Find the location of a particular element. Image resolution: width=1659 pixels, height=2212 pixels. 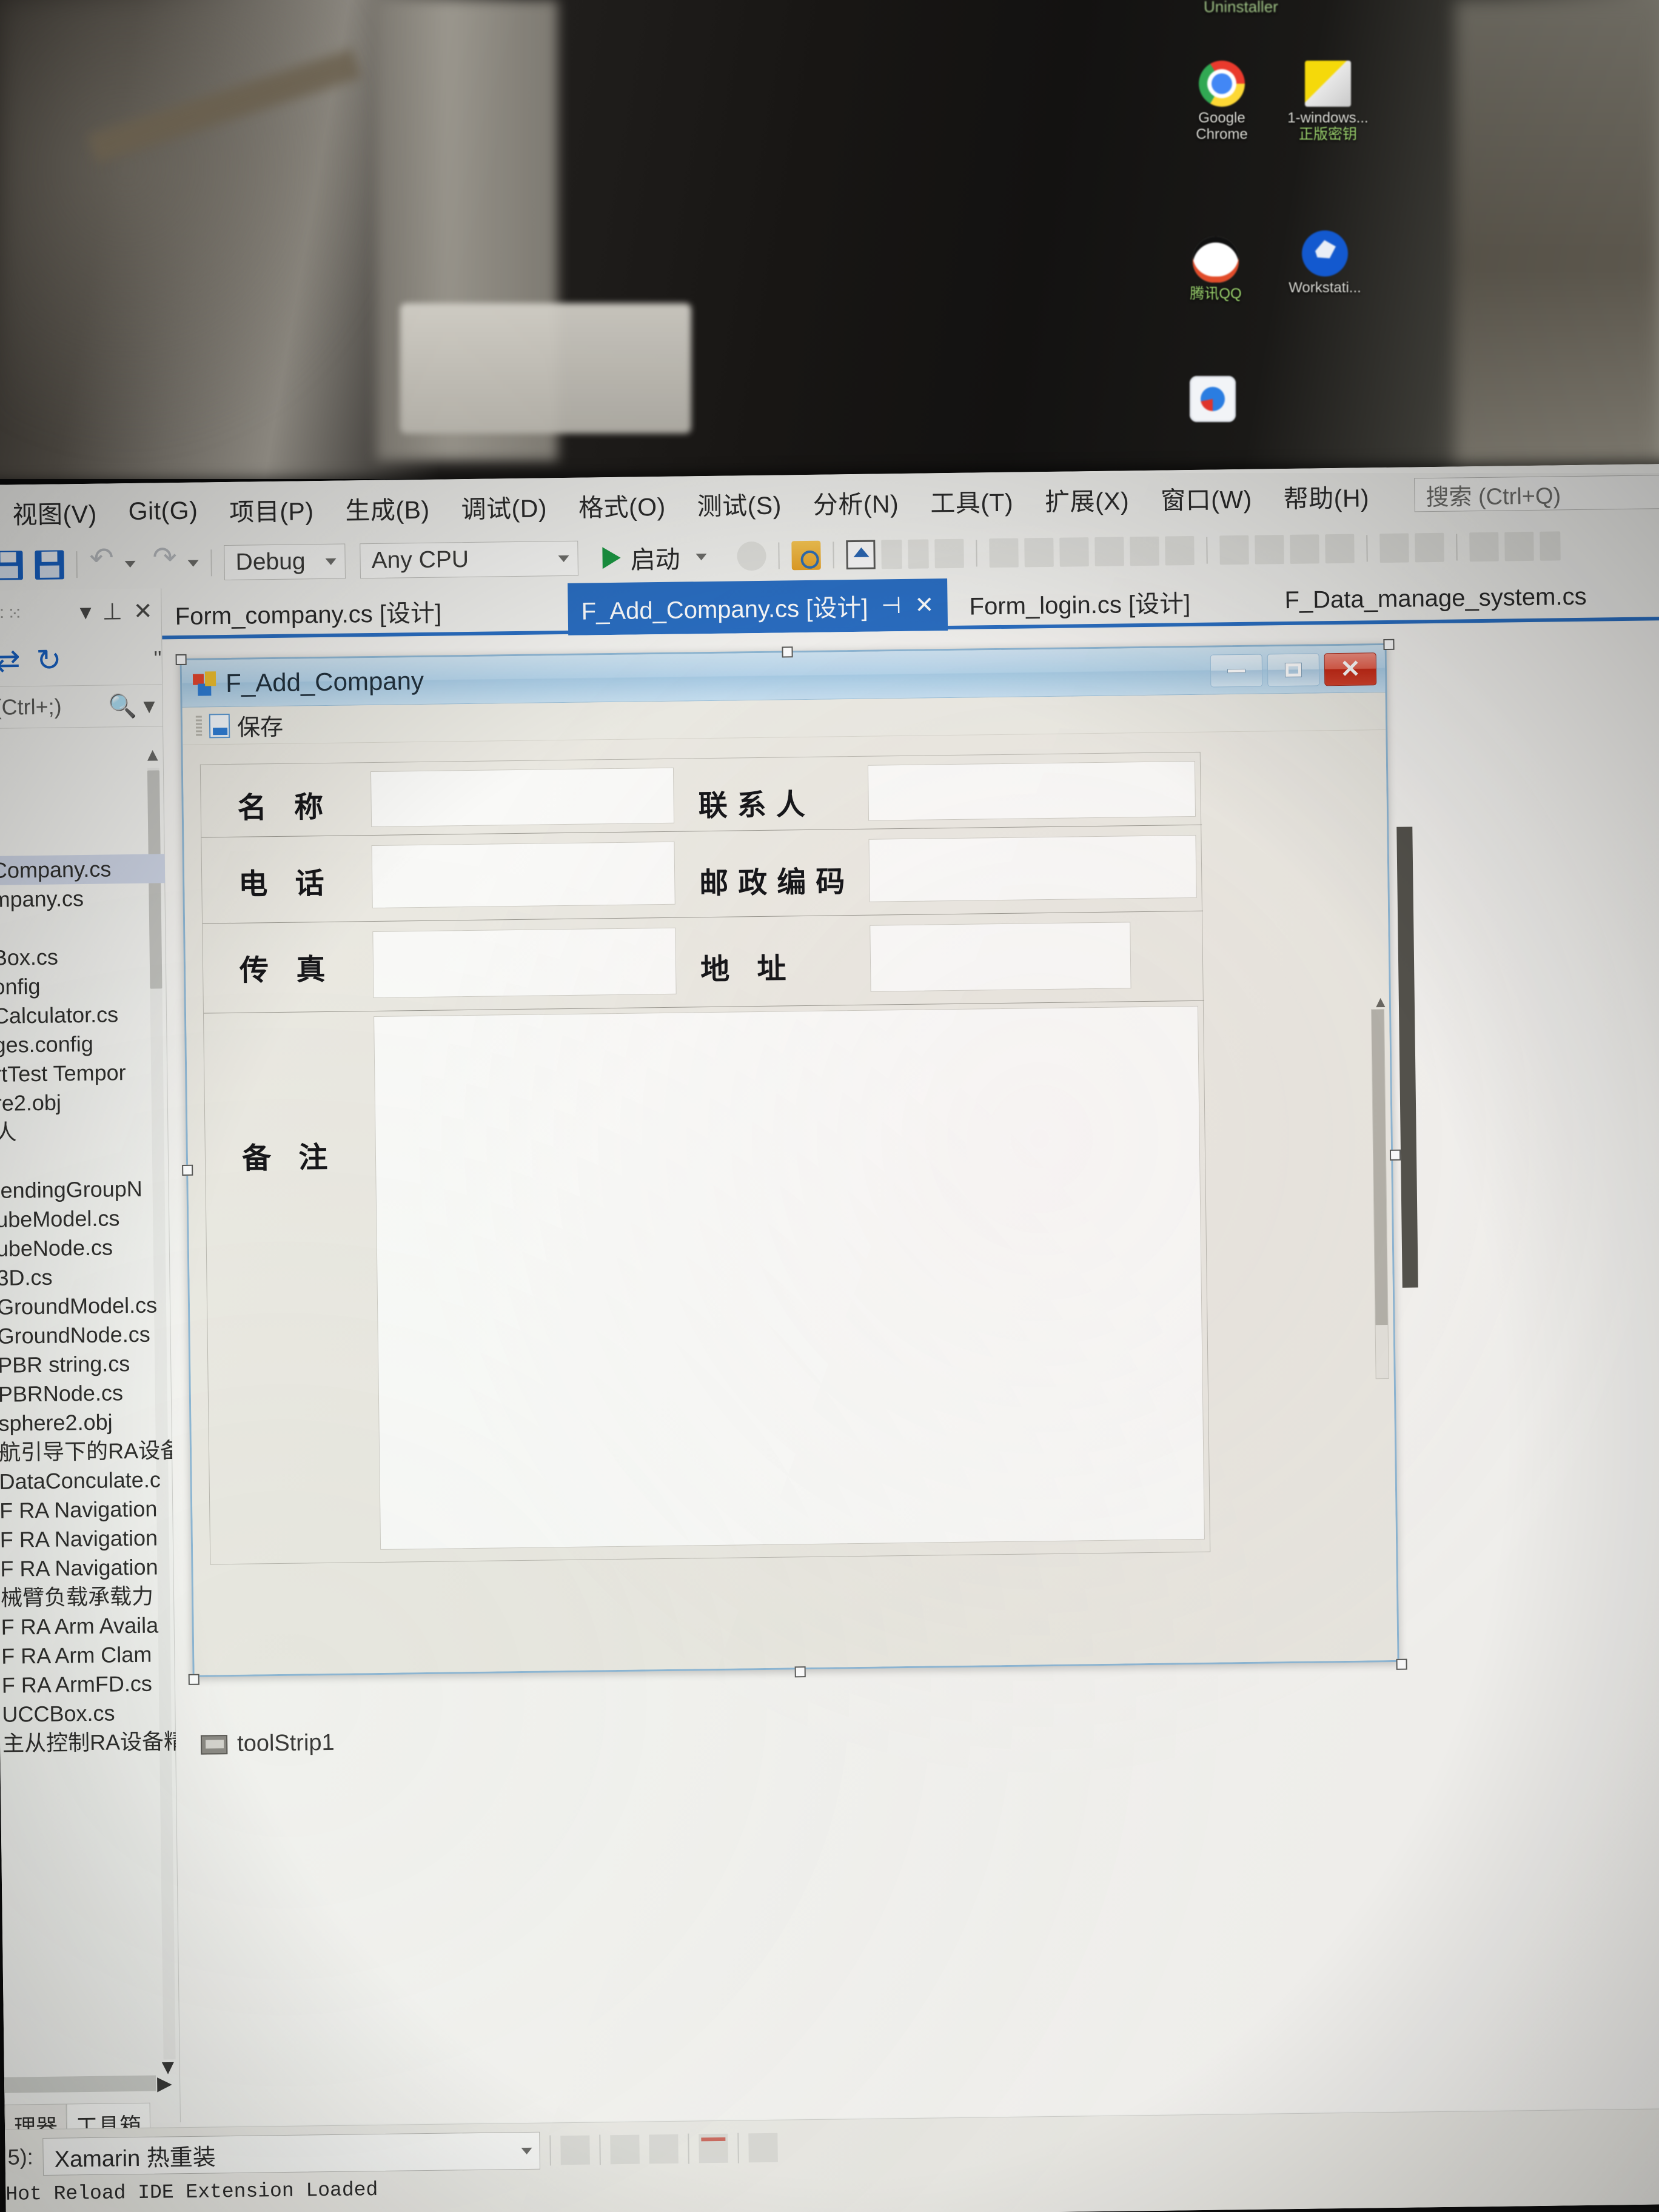

tab-form-login: Form_login.cs [设计] is located at coordinates (1080, 603).